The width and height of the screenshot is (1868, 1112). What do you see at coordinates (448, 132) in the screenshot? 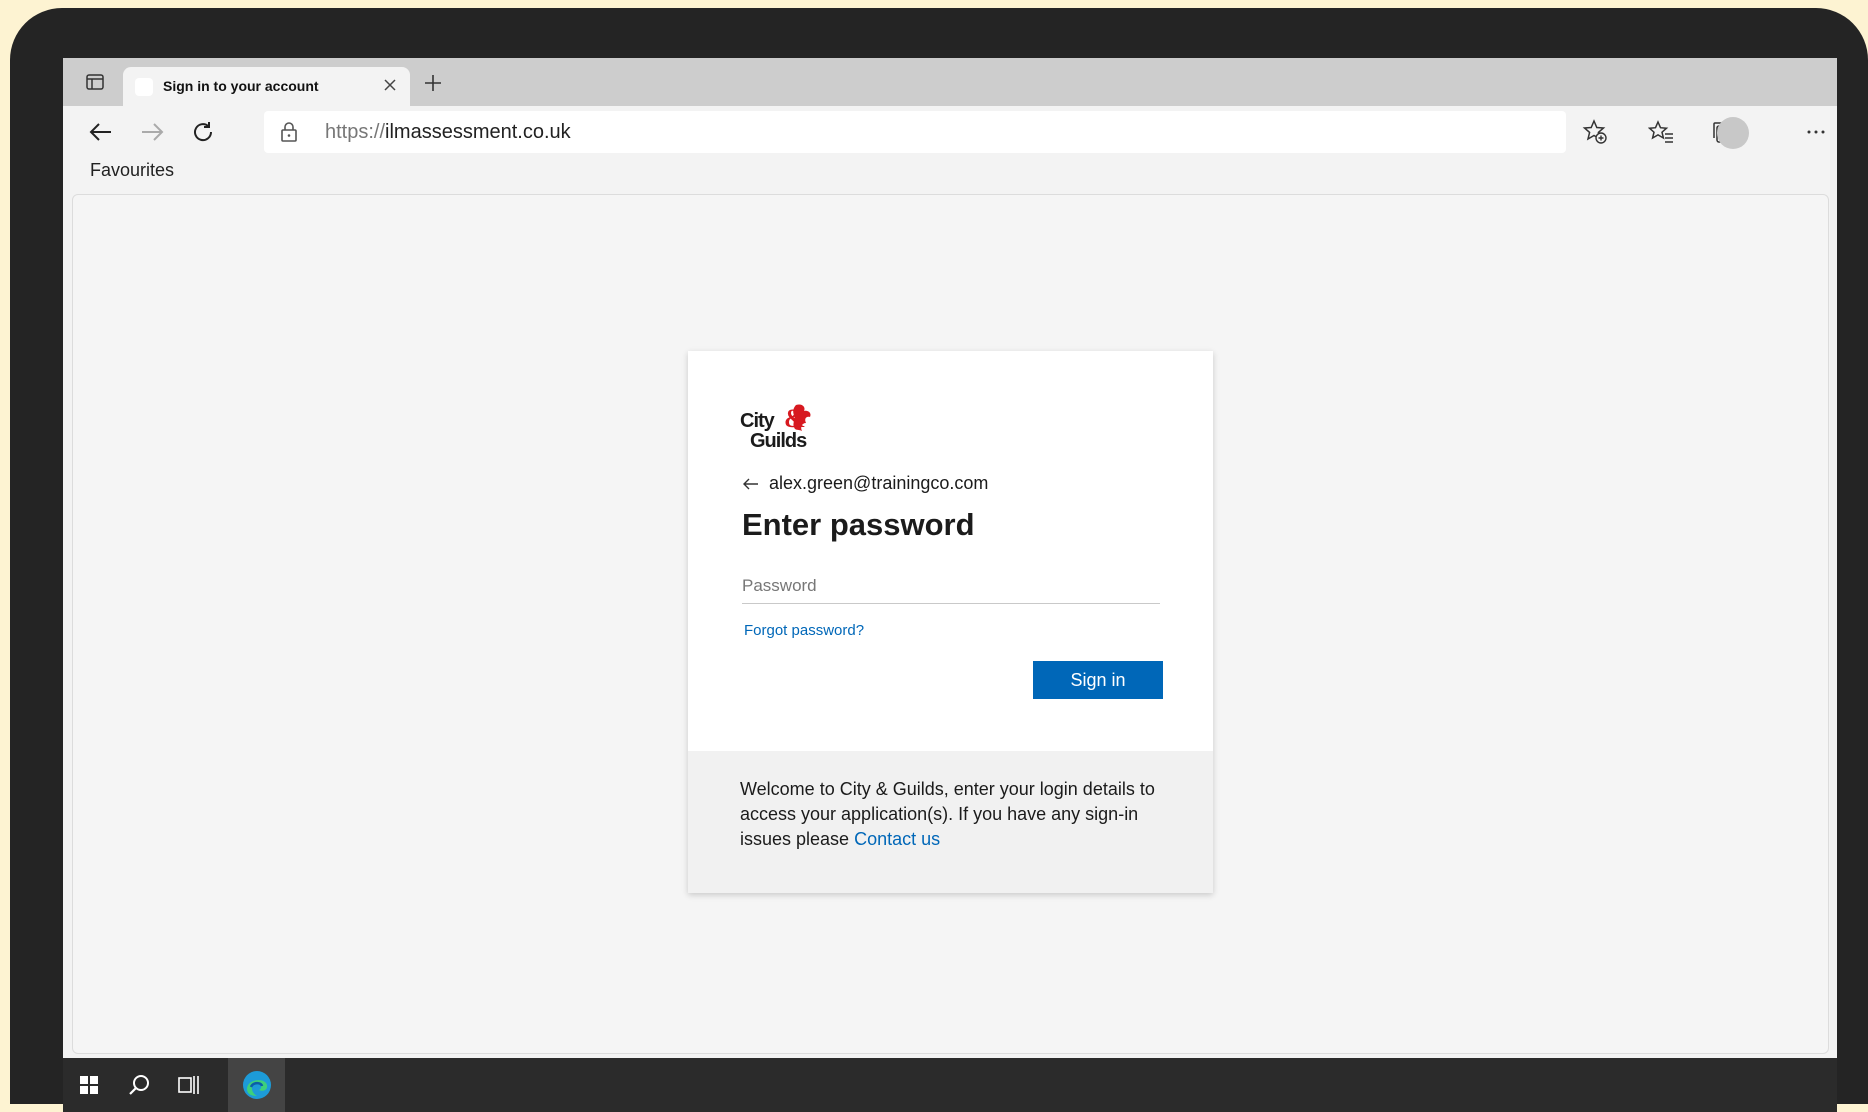
I see `url-text: https://ilmassessment.co.uk` at bounding box center [448, 132].